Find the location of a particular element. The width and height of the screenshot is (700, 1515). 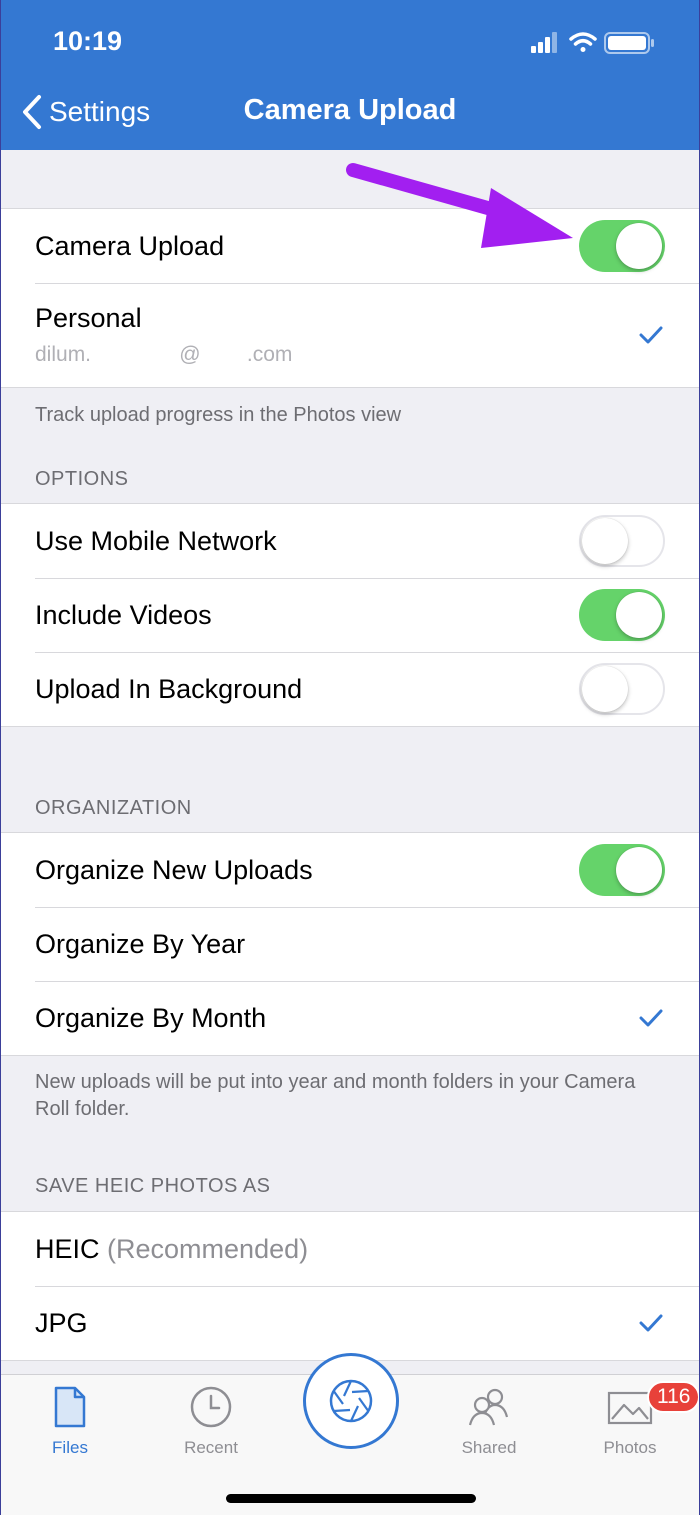

tab-recent-label: Recent is located at coordinates (211, 1447).